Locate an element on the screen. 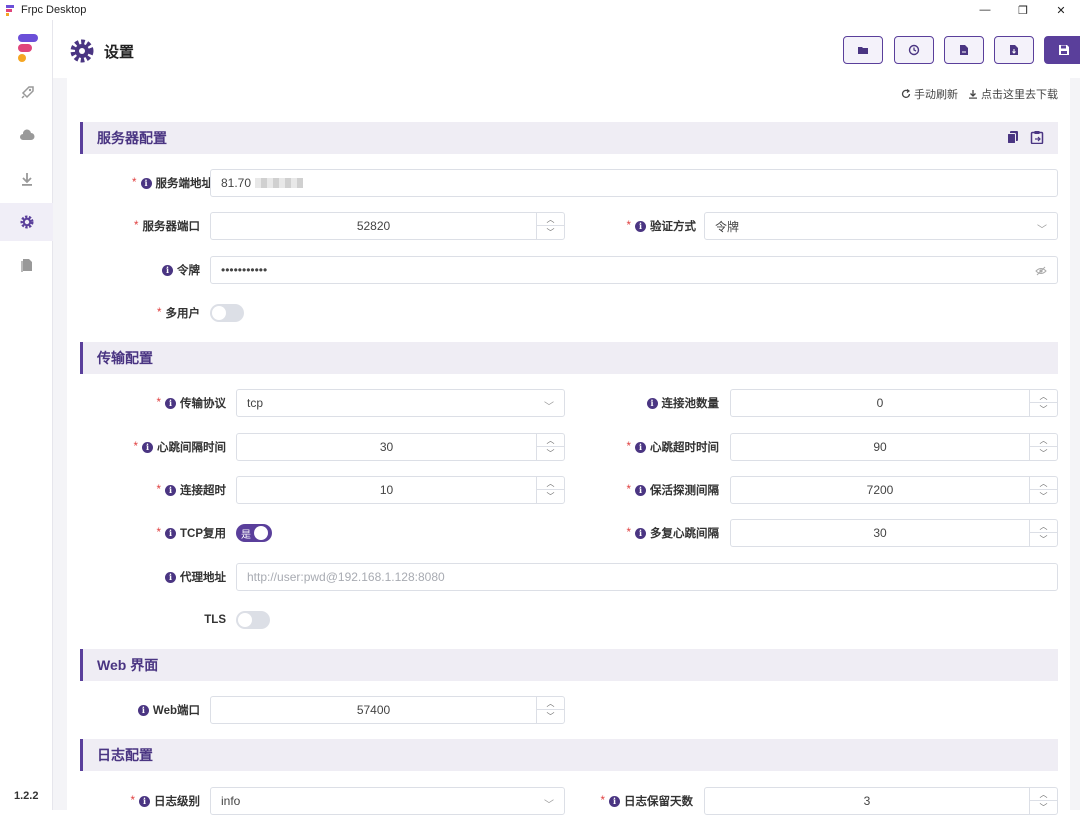 This screenshot has width=1080, height=815. log-retain-input: 3 ︿ ﹀ is located at coordinates (881, 801).